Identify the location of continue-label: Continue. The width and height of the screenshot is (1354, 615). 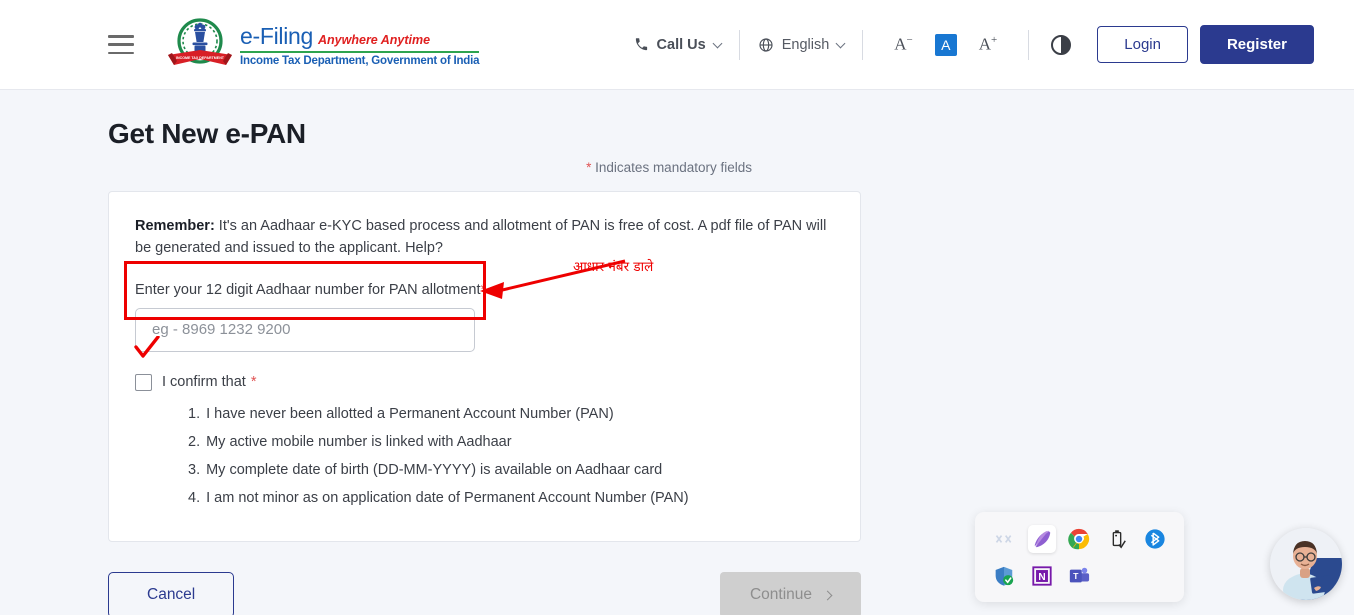
(780, 595).